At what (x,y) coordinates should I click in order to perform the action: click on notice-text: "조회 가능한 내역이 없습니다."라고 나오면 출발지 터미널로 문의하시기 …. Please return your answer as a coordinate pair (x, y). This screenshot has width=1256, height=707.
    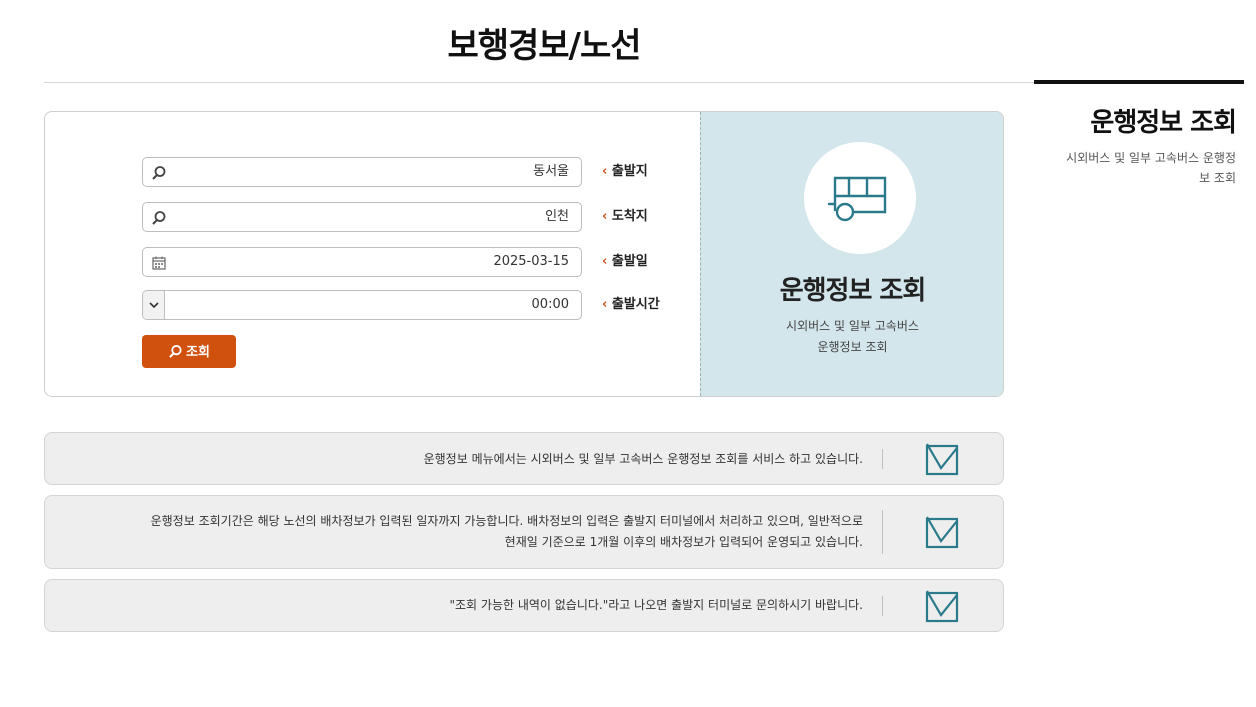
    Looking at the image, I should click on (656, 605).